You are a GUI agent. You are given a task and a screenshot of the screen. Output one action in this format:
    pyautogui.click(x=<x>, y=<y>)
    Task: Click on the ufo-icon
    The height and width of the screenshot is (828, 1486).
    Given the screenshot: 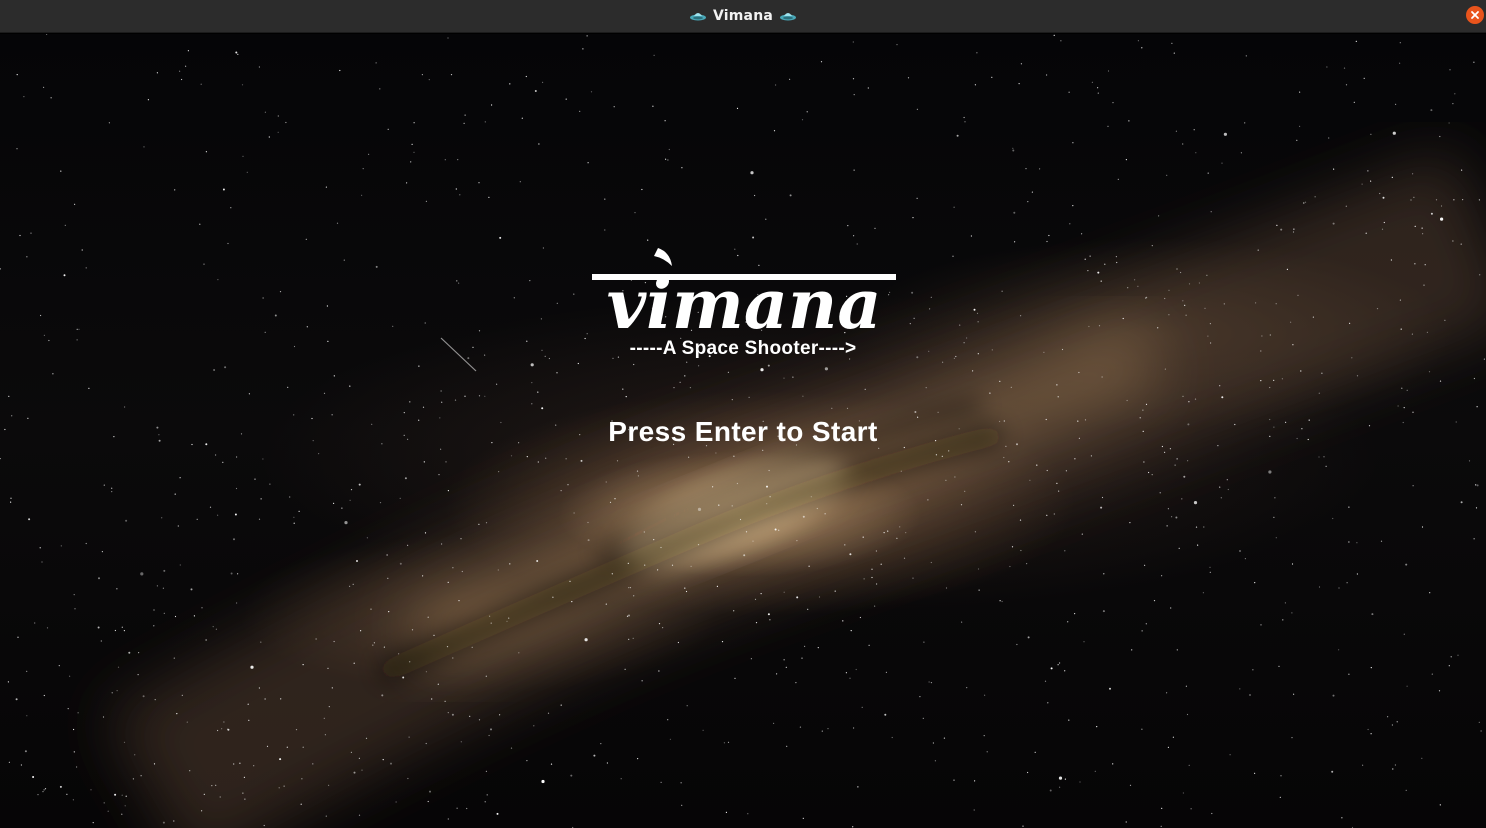 What is the action you would take?
    pyautogui.click(x=697, y=17)
    